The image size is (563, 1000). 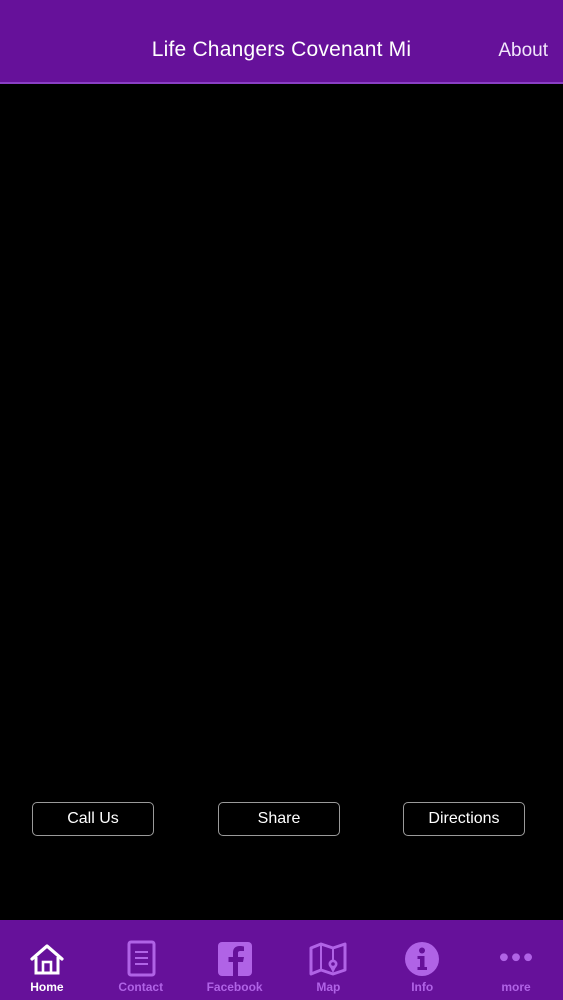 What do you see at coordinates (464, 819) in the screenshot?
I see `directions-button: Directions` at bounding box center [464, 819].